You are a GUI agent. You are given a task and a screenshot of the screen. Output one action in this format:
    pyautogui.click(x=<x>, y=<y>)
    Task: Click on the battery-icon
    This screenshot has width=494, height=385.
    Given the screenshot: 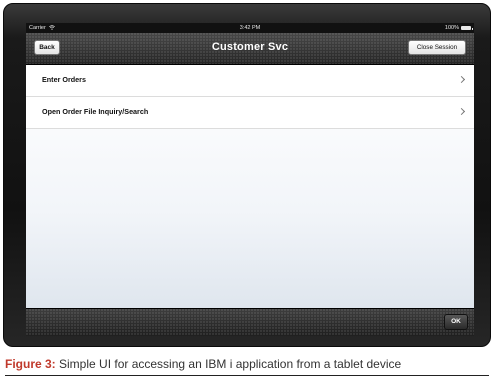 What is the action you would take?
    pyautogui.click(x=467, y=28)
    